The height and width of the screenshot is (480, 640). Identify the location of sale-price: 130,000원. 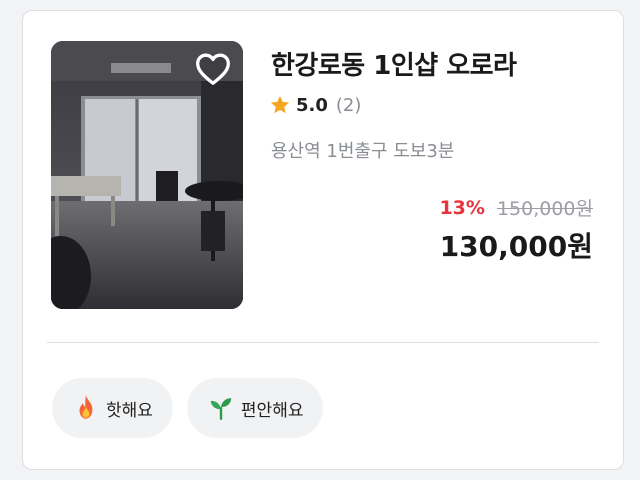
(516, 246).